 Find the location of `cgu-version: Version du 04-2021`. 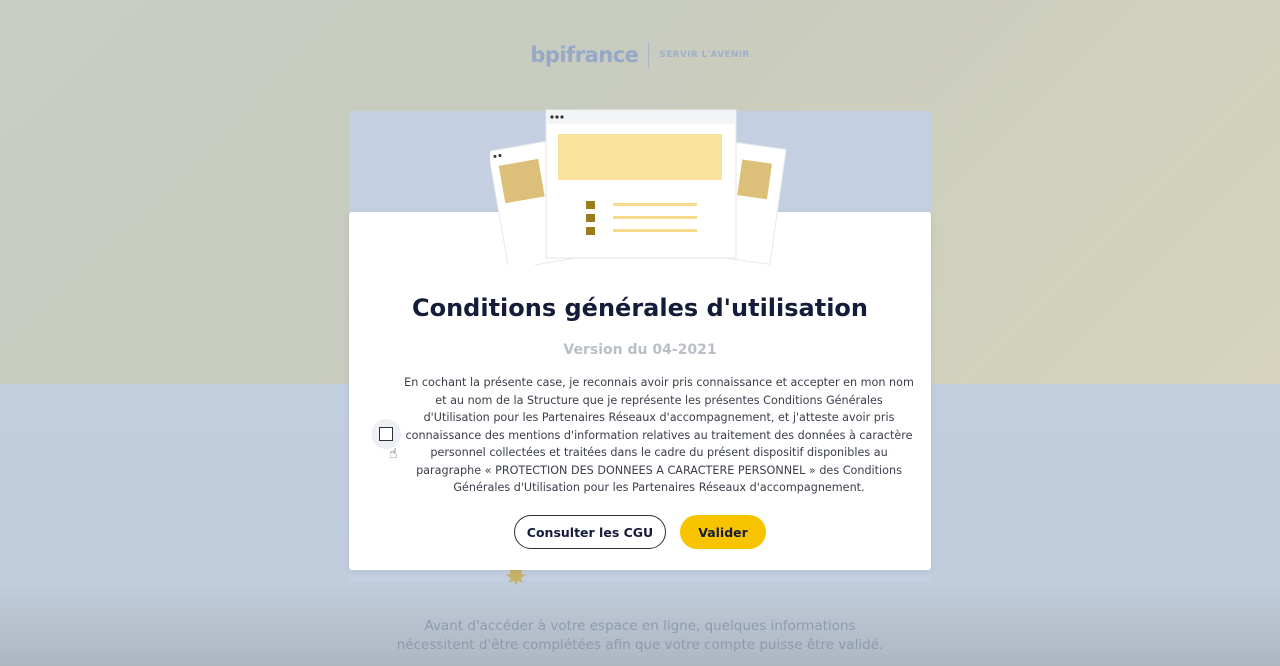

cgu-version: Version du 04-2021 is located at coordinates (640, 350).